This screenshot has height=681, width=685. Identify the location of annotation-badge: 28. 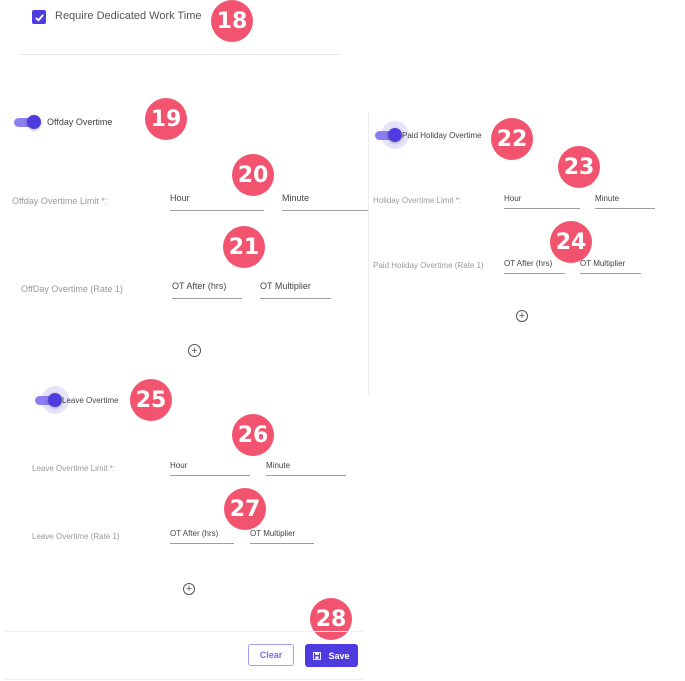
(331, 619).